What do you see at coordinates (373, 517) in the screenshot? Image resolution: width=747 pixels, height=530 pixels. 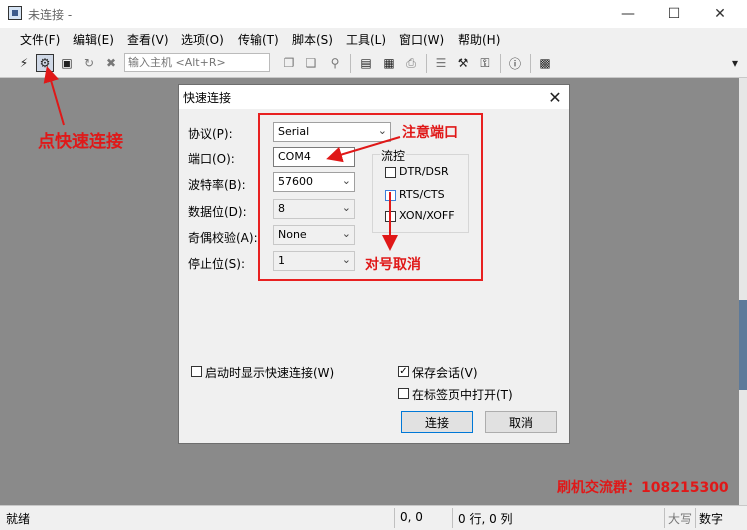 I see `status-bar: 就绪 0, 0 0 行, 0 列 大写 数字` at bounding box center [373, 517].